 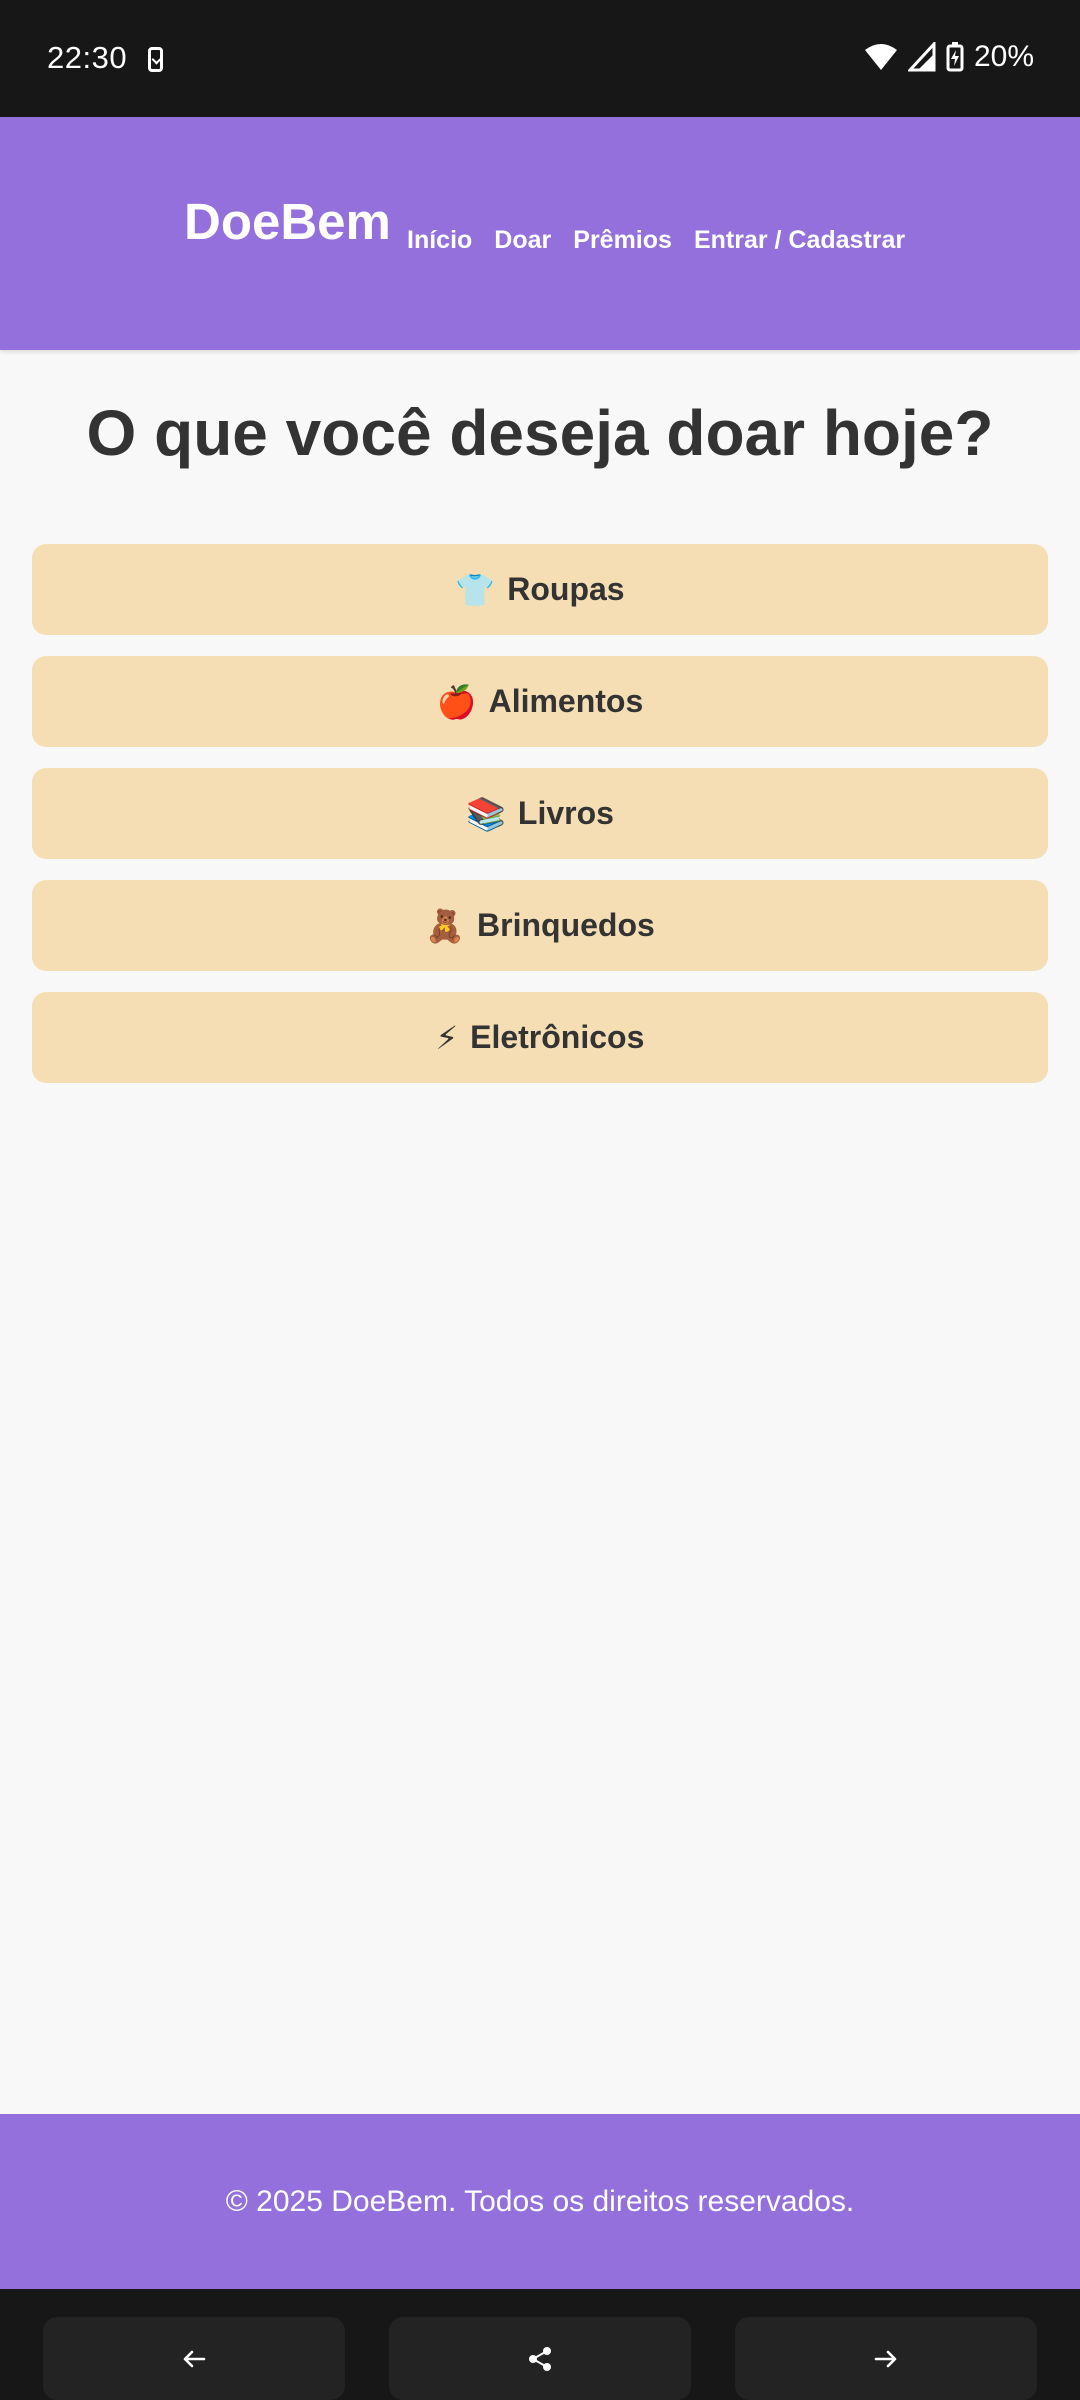 I want to click on status-icons: 20%, so click(x=949, y=57).